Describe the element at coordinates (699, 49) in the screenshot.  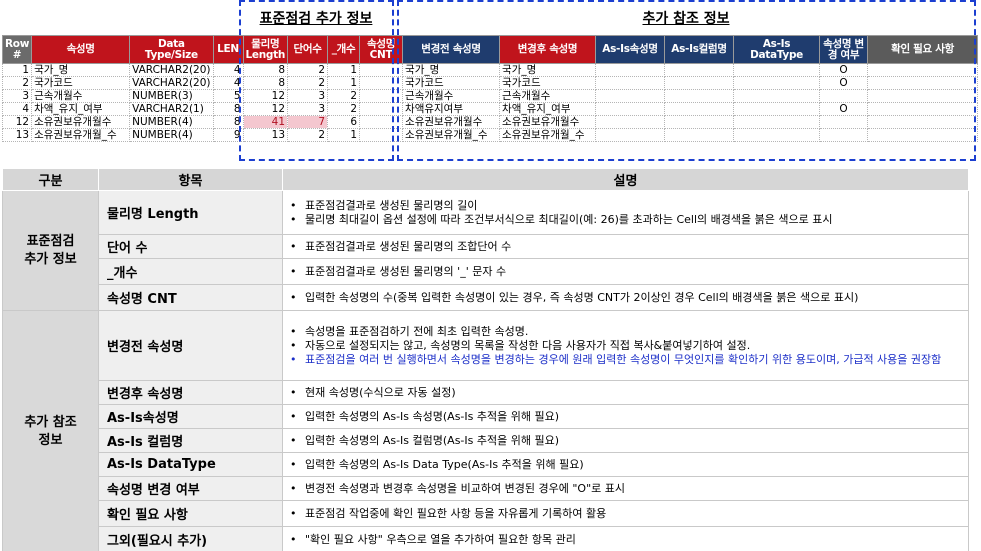
I see `col-header-asis-column: As-Is컬럼명` at that location.